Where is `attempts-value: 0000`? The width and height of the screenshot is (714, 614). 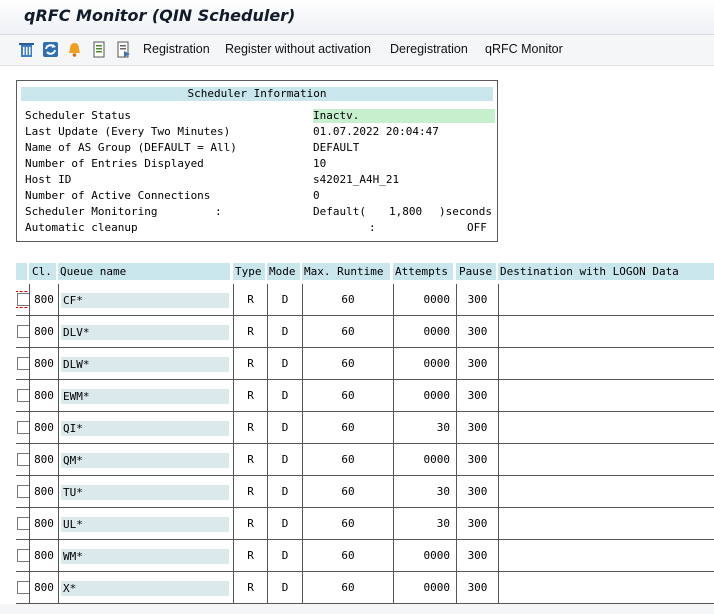 attempts-value: 0000 is located at coordinates (437, 587).